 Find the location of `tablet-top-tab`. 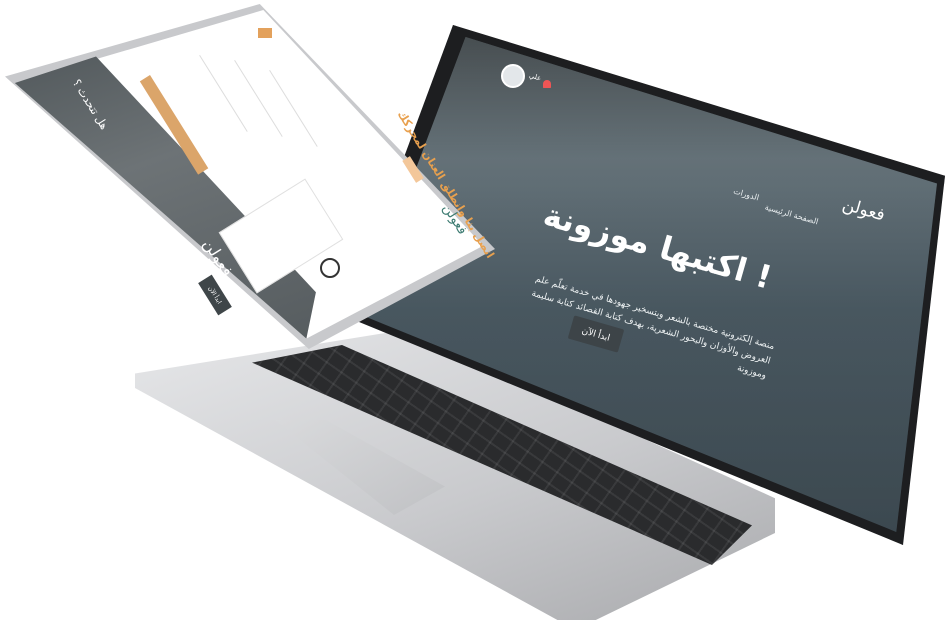

tablet-top-tab is located at coordinates (265, 33).